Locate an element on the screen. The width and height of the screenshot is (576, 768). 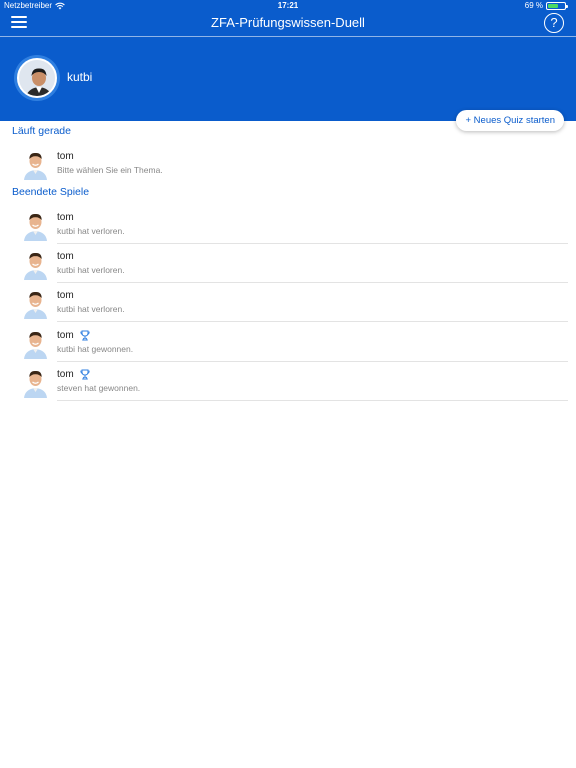
section-title-running: Läuft gerade is located at coordinates (41, 131).